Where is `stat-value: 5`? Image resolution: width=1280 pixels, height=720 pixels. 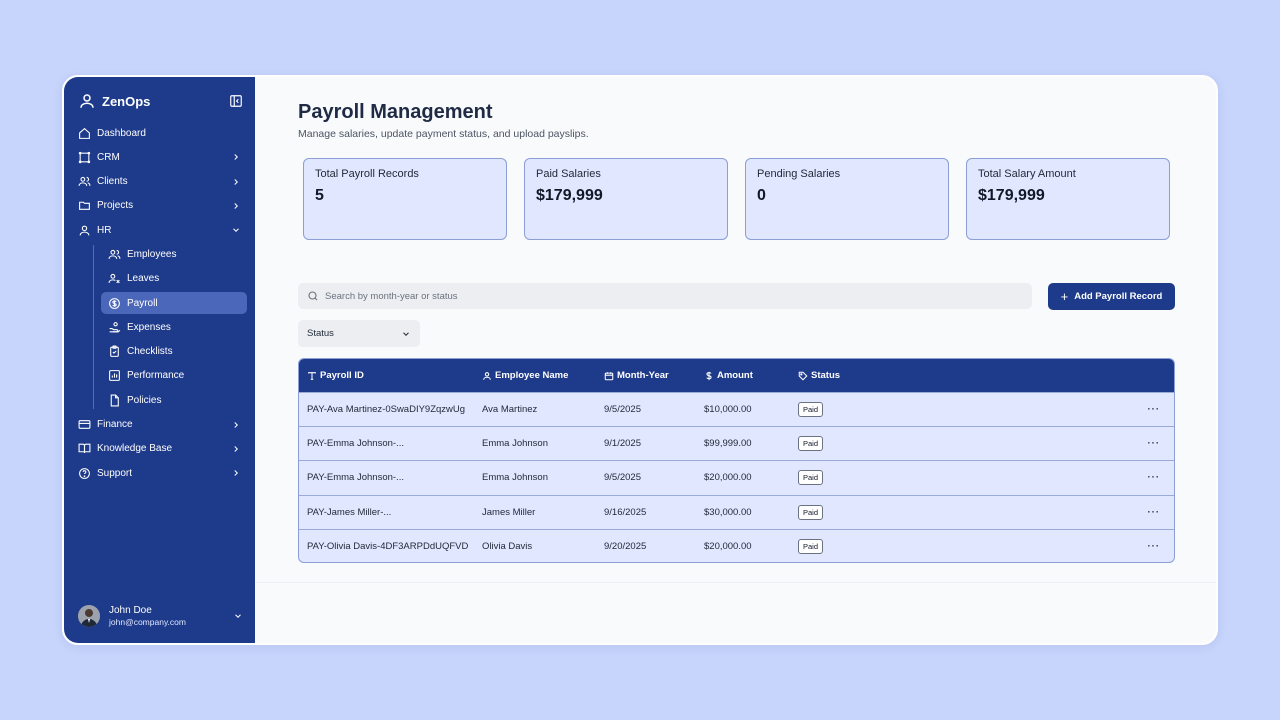 stat-value: 5 is located at coordinates (319, 195).